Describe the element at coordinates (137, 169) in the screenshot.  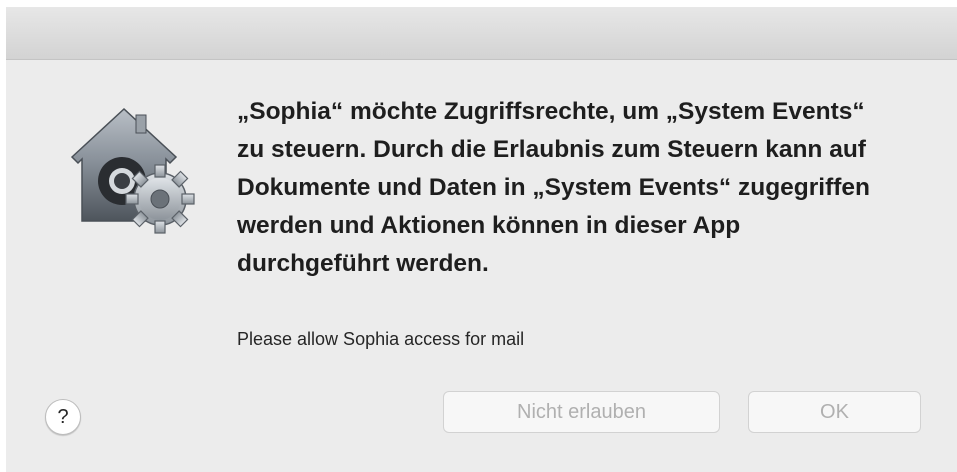
I see `privacy-gatekeeper-icon` at that location.